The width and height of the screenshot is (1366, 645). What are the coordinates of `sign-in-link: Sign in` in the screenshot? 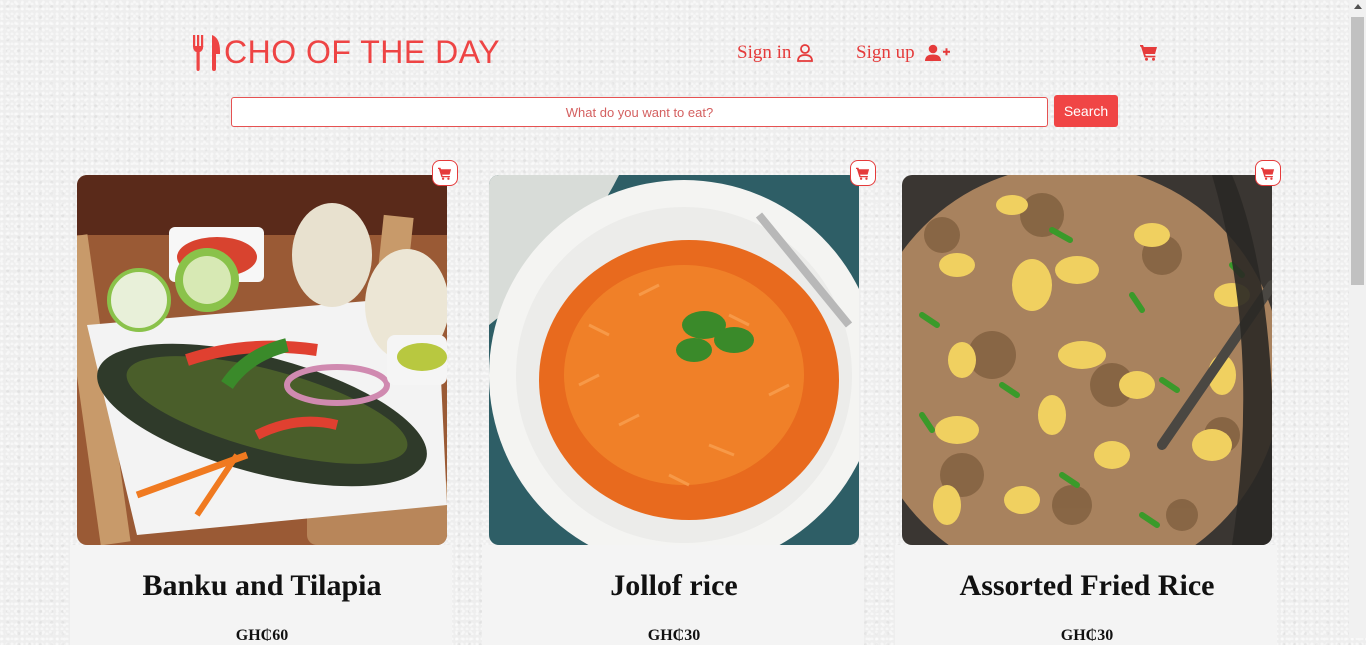 It's located at (775, 53).